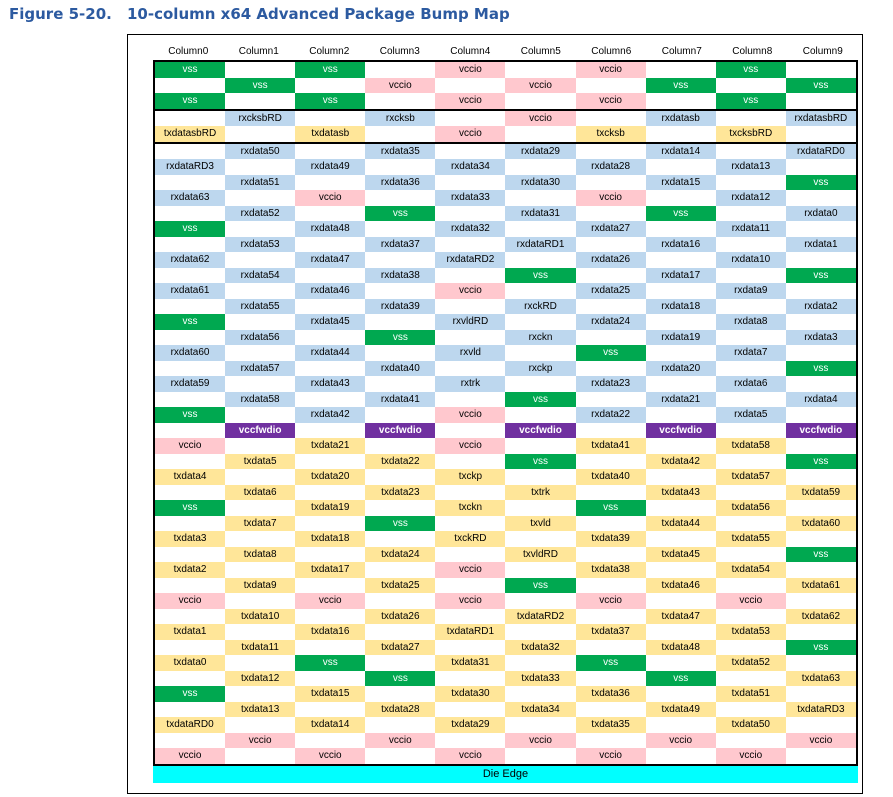  What do you see at coordinates (400, 709) in the screenshot?
I see `bump-cell: txdata28` at bounding box center [400, 709].